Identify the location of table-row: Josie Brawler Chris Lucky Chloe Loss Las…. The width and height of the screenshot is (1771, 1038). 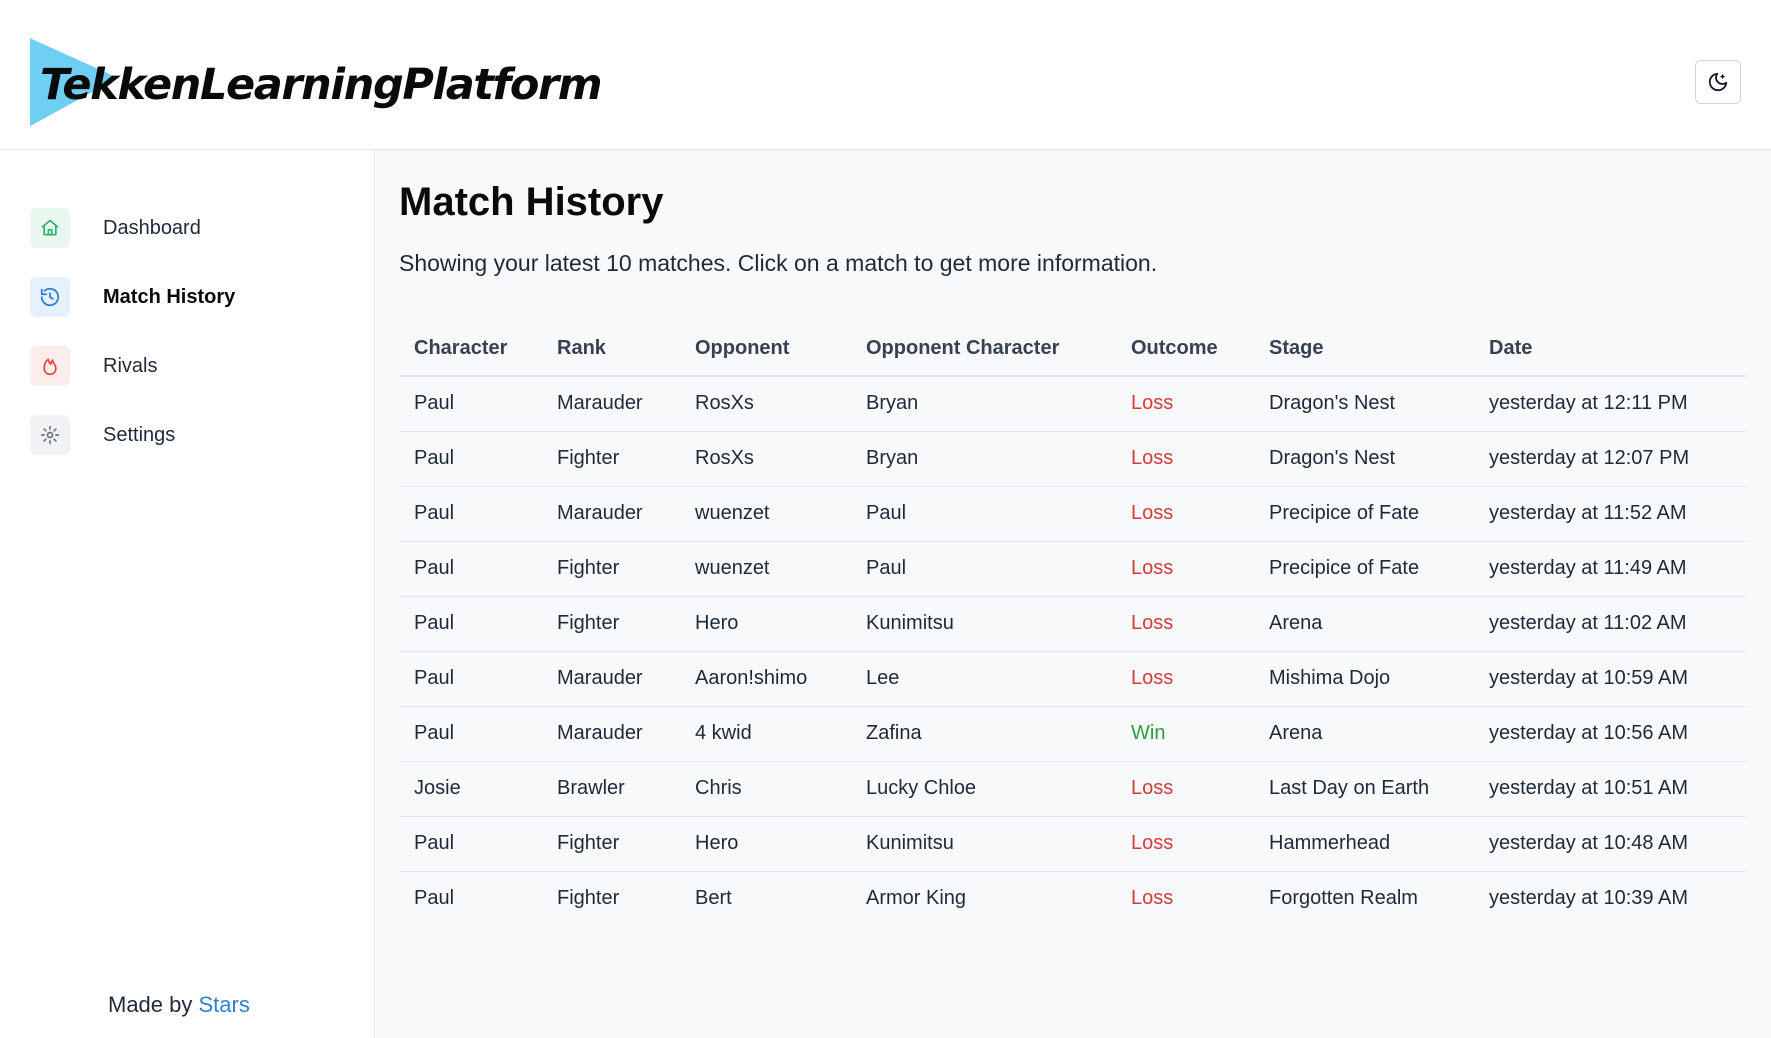
(1073, 789).